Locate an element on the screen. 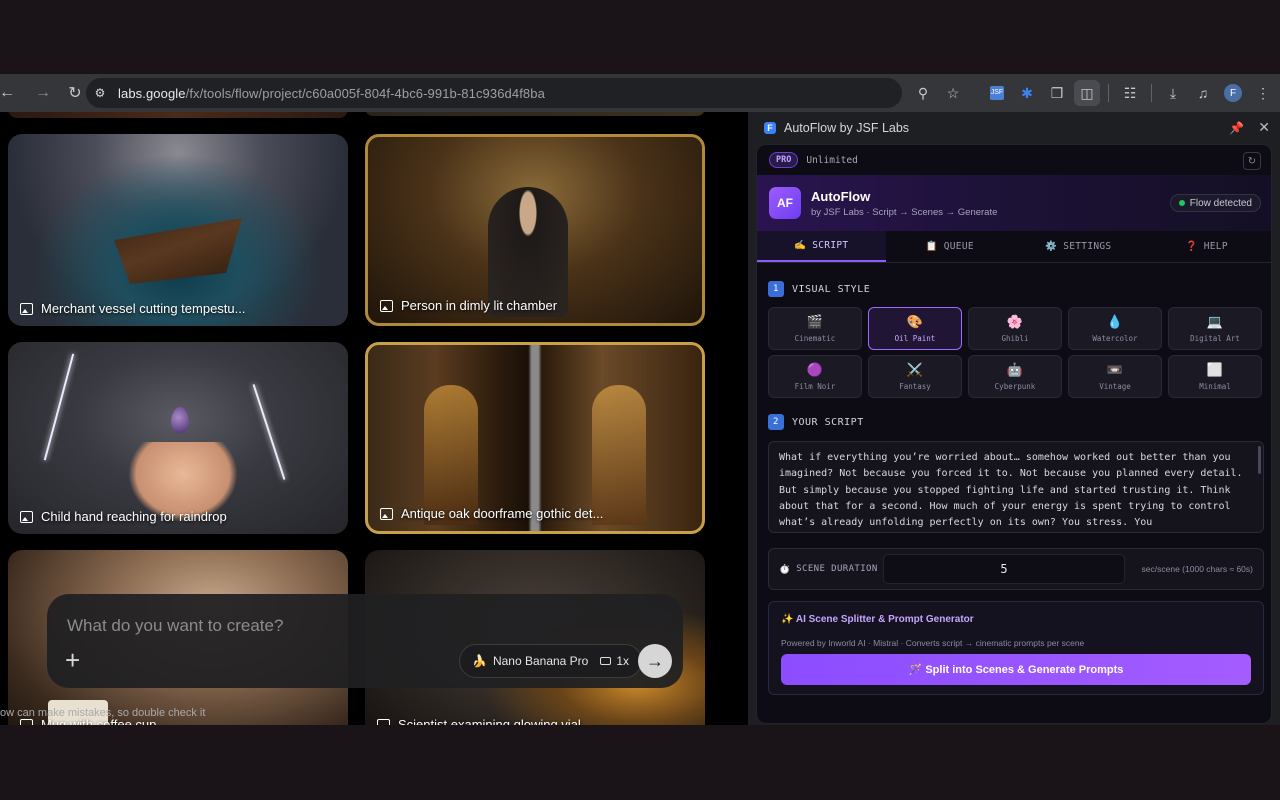  script-scrollbar is located at coordinates (1259, 460).